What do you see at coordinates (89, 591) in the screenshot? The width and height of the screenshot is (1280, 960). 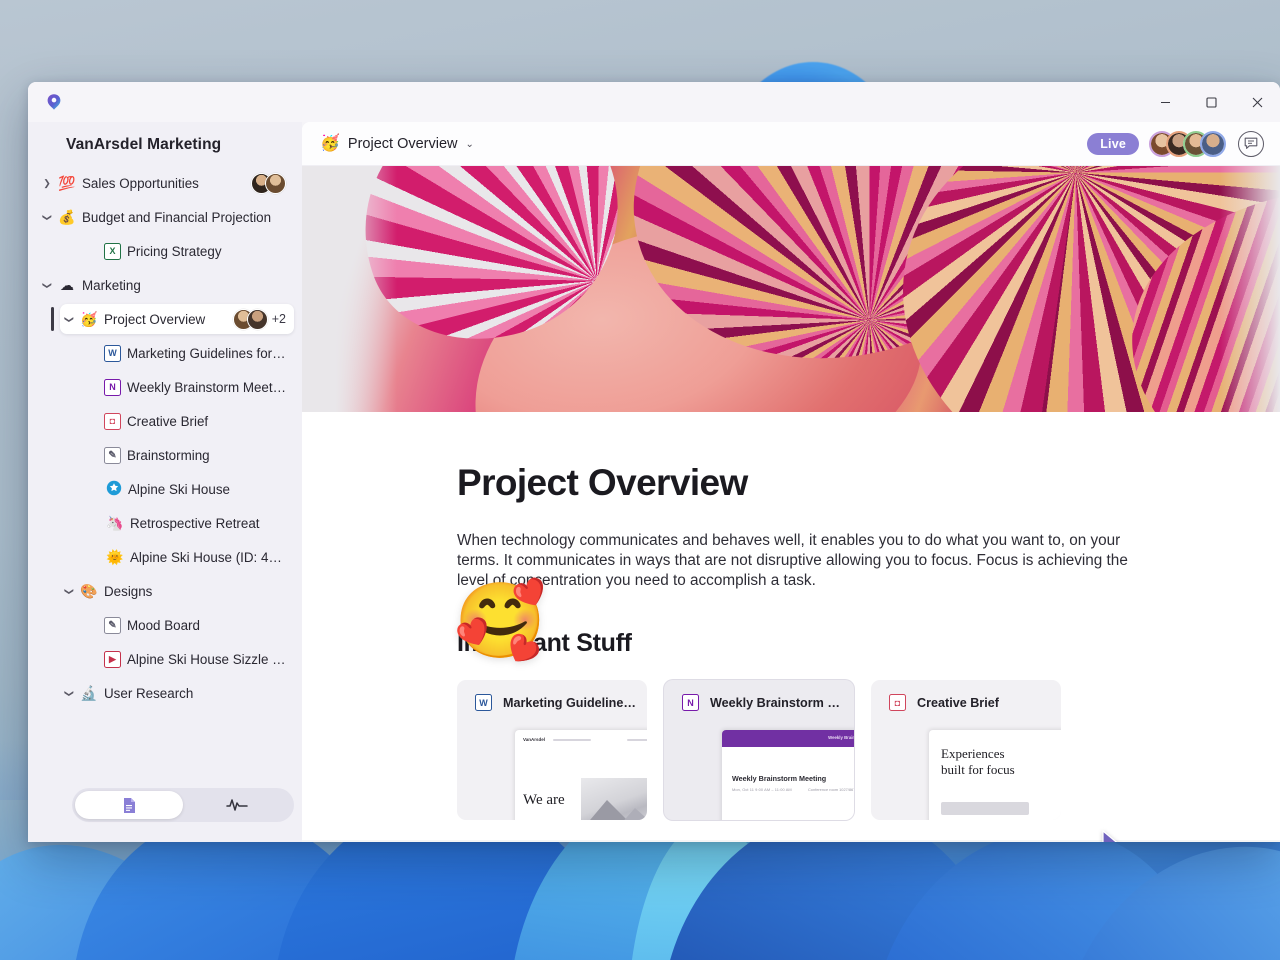 I see `item-emoji-icon: 🎨` at bounding box center [89, 591].